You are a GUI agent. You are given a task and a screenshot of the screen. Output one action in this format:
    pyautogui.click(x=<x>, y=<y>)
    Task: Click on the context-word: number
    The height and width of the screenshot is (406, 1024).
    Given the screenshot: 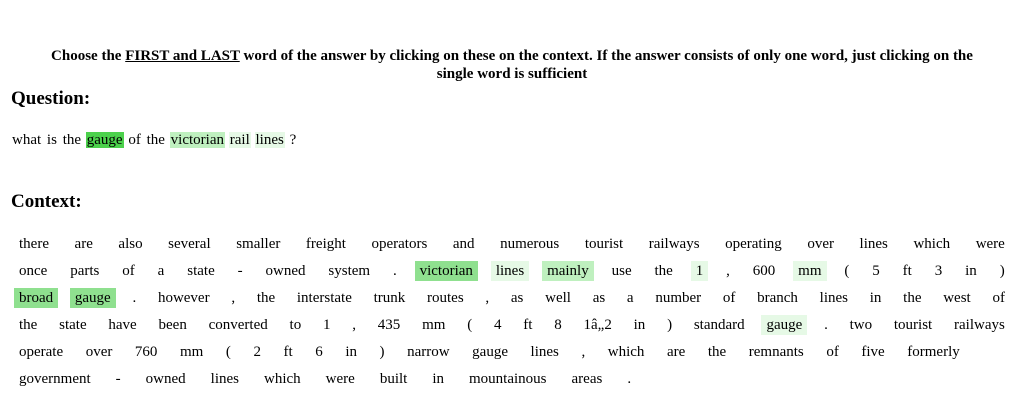 What is the action you would take?
    pyautogui.click(x=678, y=298)
    